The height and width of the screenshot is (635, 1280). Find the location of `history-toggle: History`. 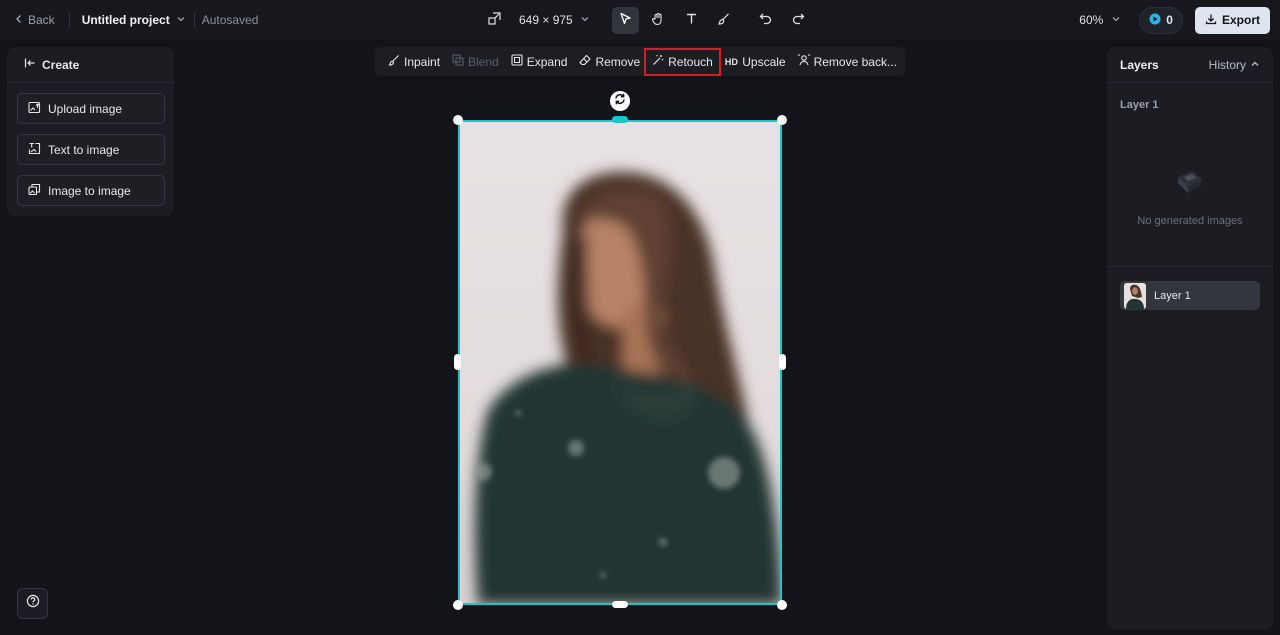

history-toggle: History is located at coordinates (1234, 65).